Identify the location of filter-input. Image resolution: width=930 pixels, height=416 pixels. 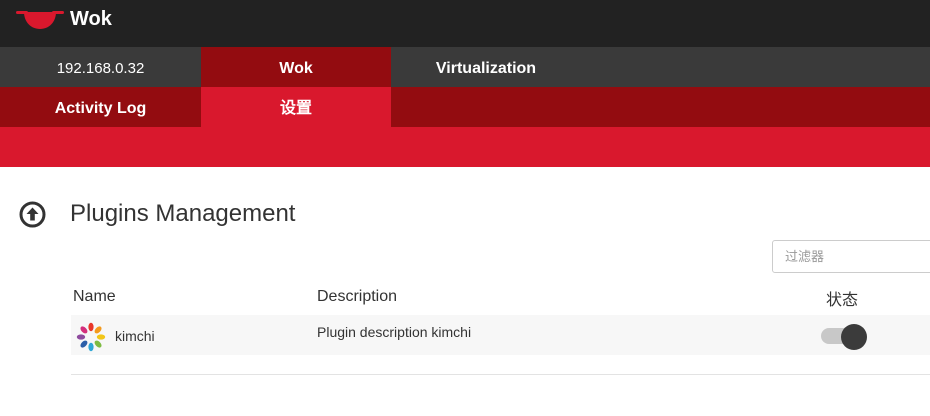
(851, 256).